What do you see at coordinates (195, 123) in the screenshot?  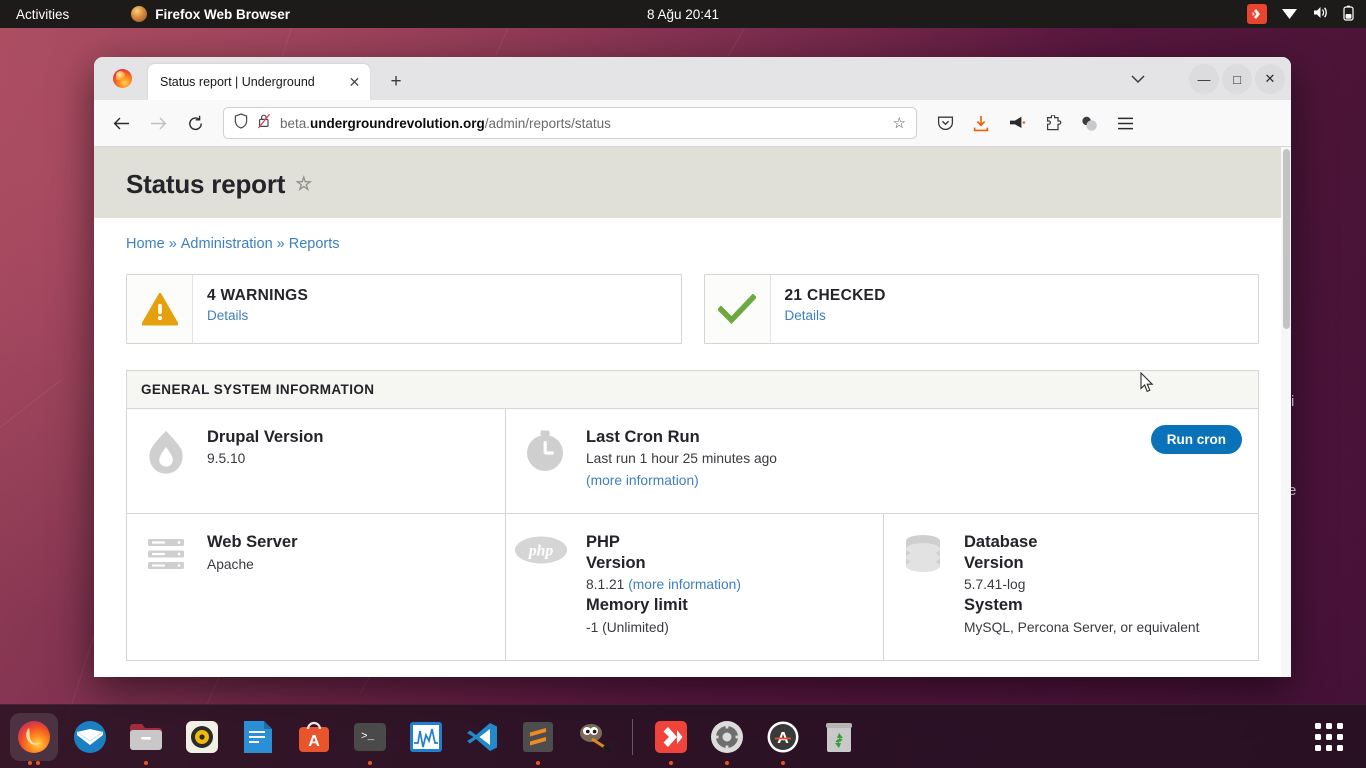 I see `reload-icon` at bounding box center [195, 123].